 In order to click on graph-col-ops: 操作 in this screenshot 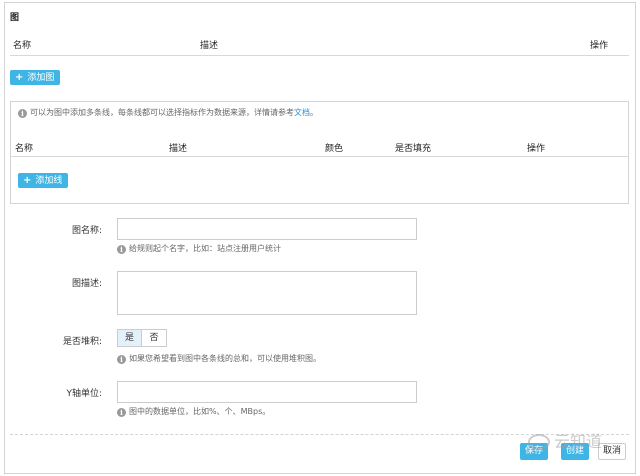, I will do `click(599, 46)`.